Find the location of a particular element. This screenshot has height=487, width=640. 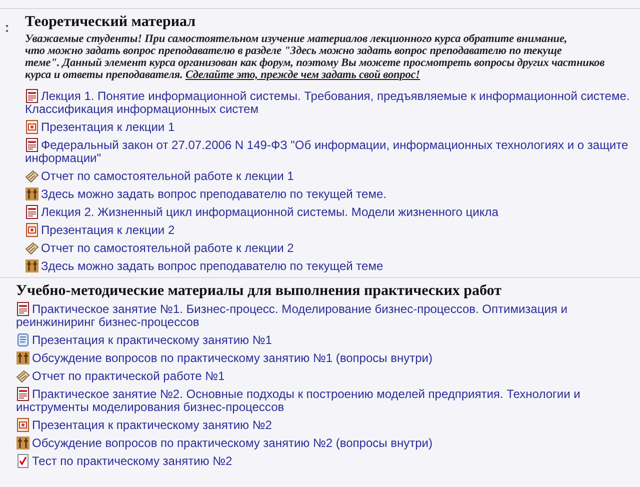

intro-text: курса и ответы преподавателя. is located at coordinates (104, 75).